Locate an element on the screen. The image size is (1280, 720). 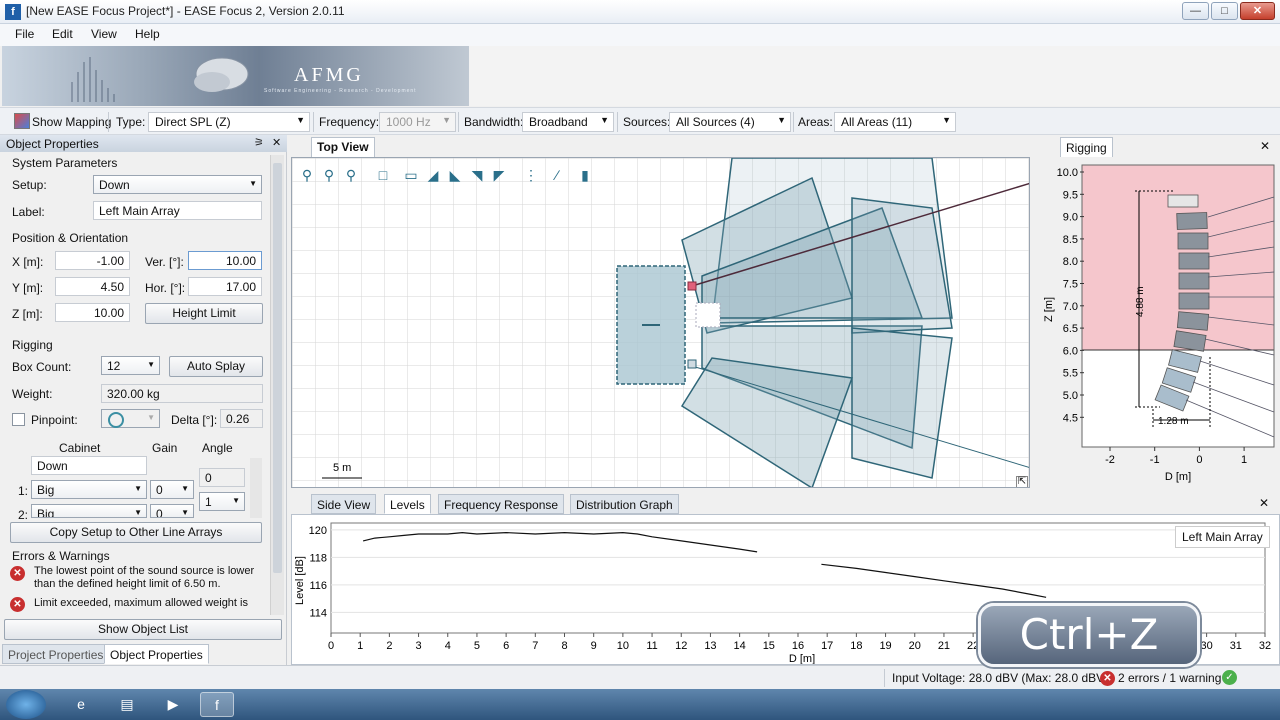
maximize-button: □ is located at coordinates (1224, 11).